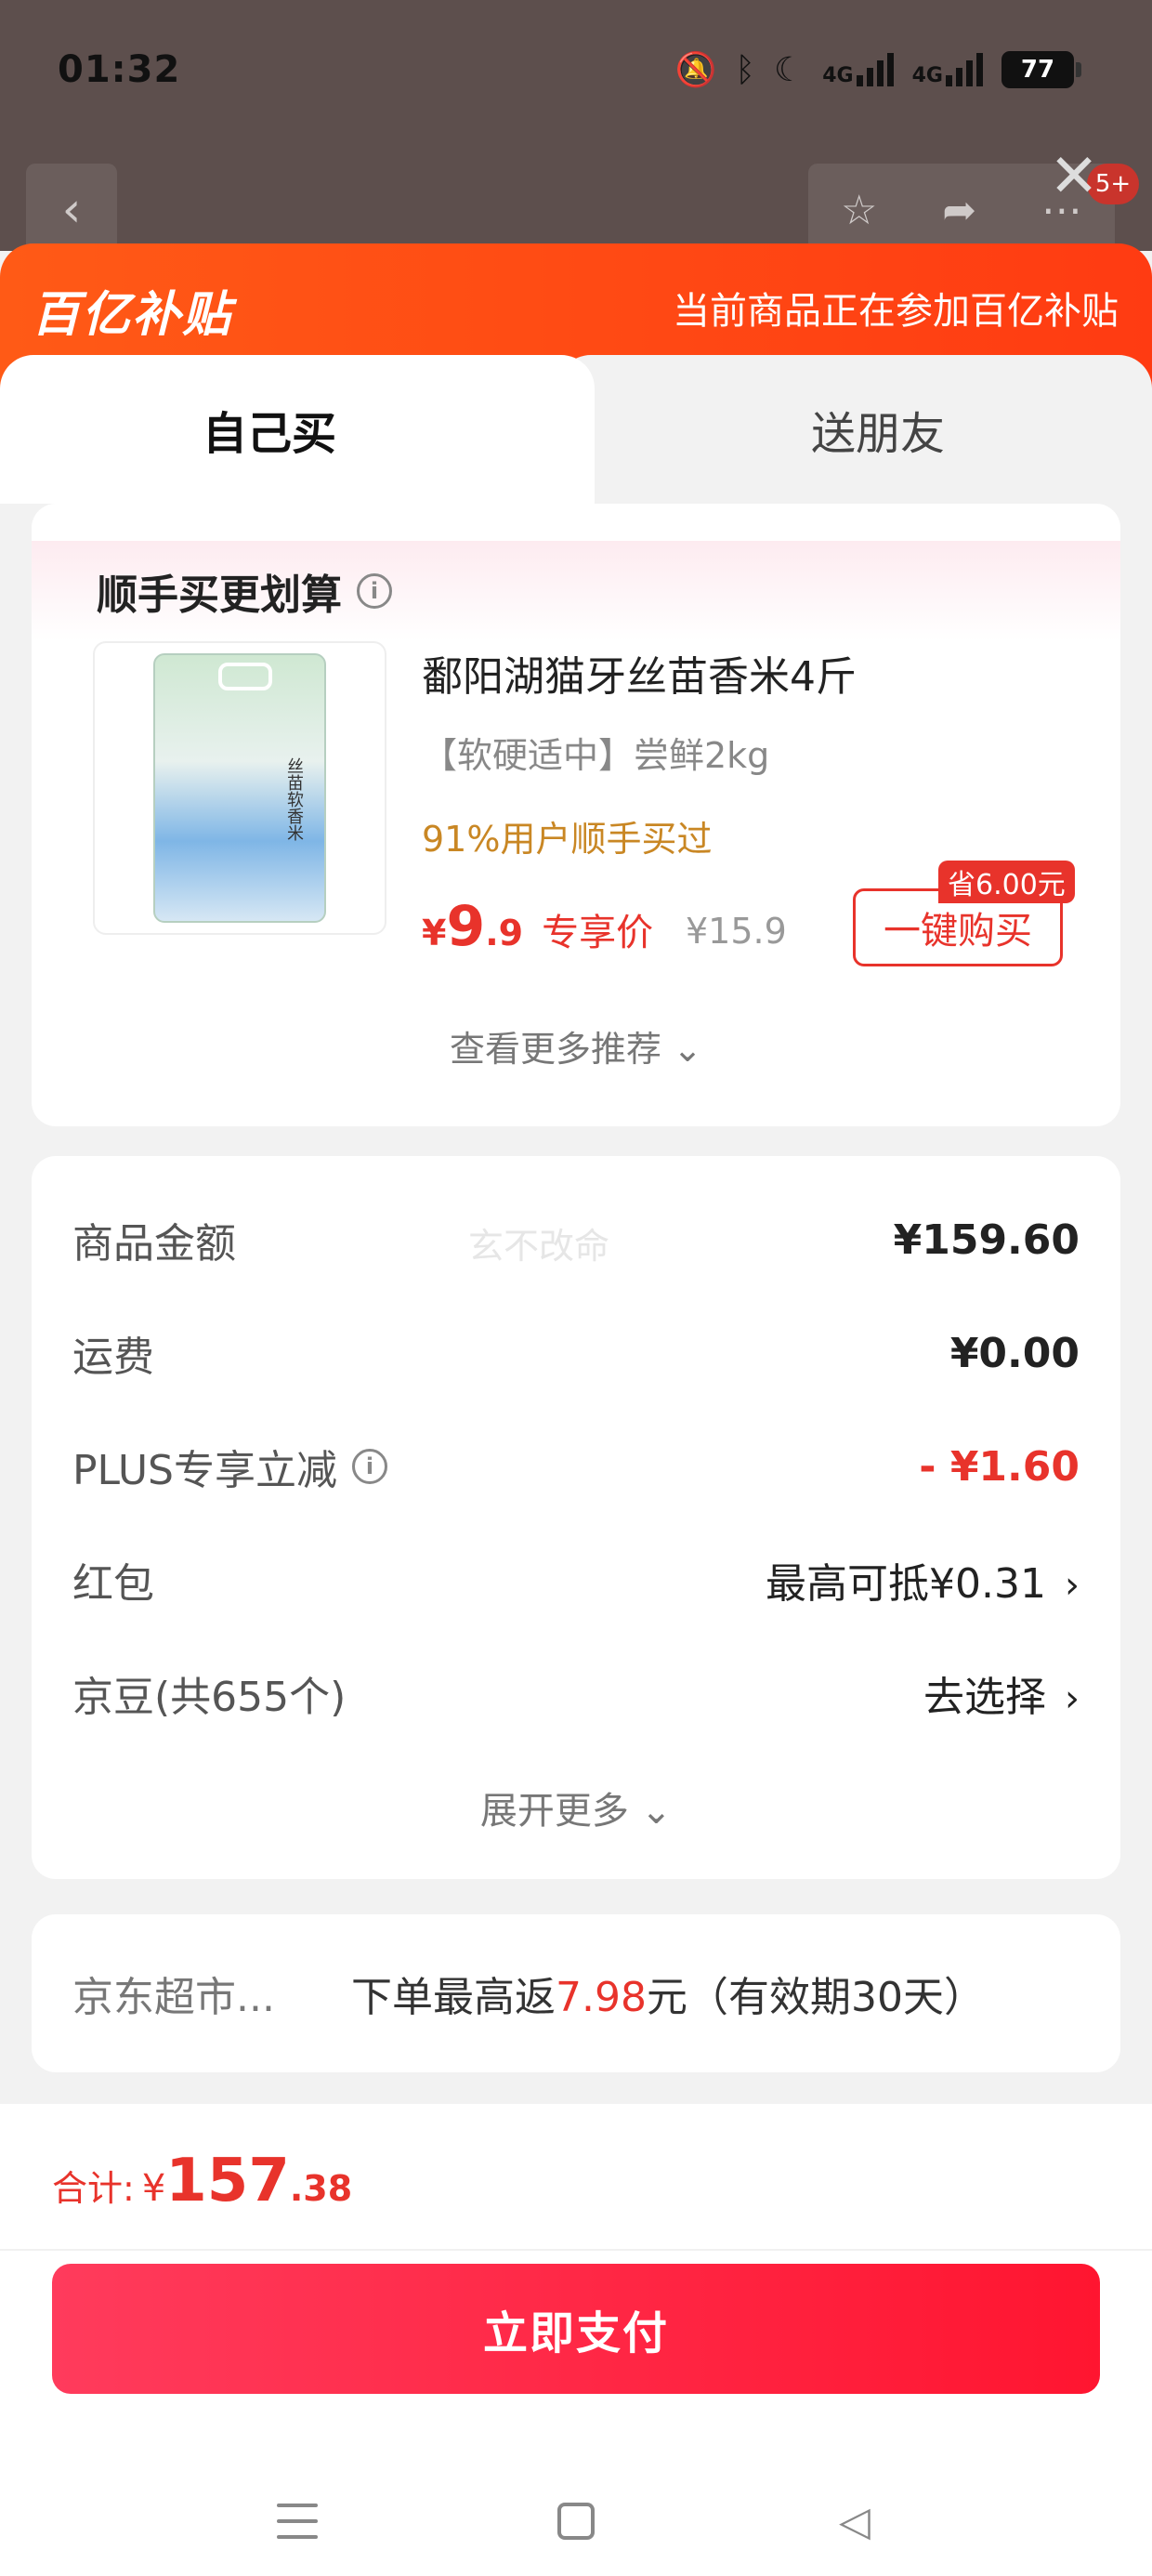 This screenshot has height=2576, width=1152. I want to click on recommend-title: 顺手买更划算, so click(219, 595).